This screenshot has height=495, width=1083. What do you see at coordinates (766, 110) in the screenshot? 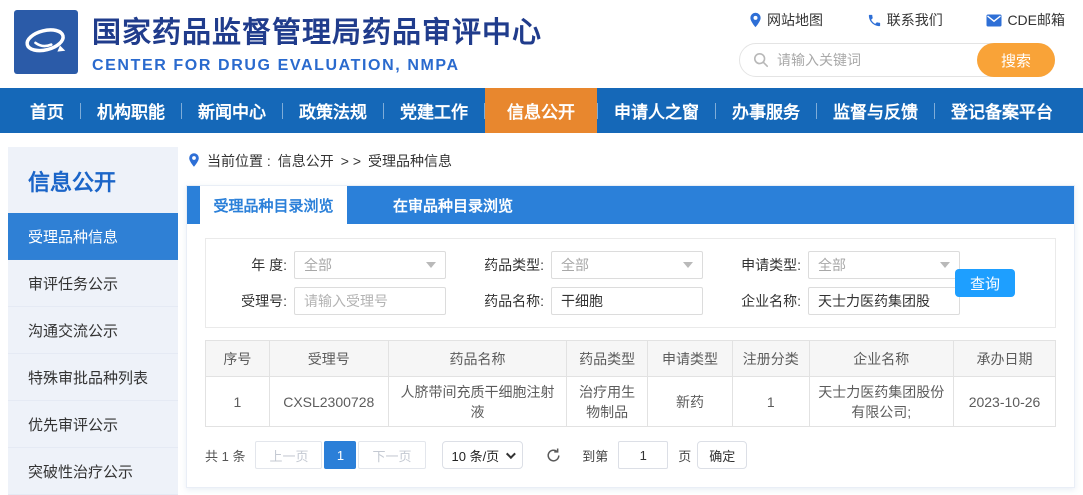
I see `nav-item-services: 办事服务` at bounding box center [766, 110].